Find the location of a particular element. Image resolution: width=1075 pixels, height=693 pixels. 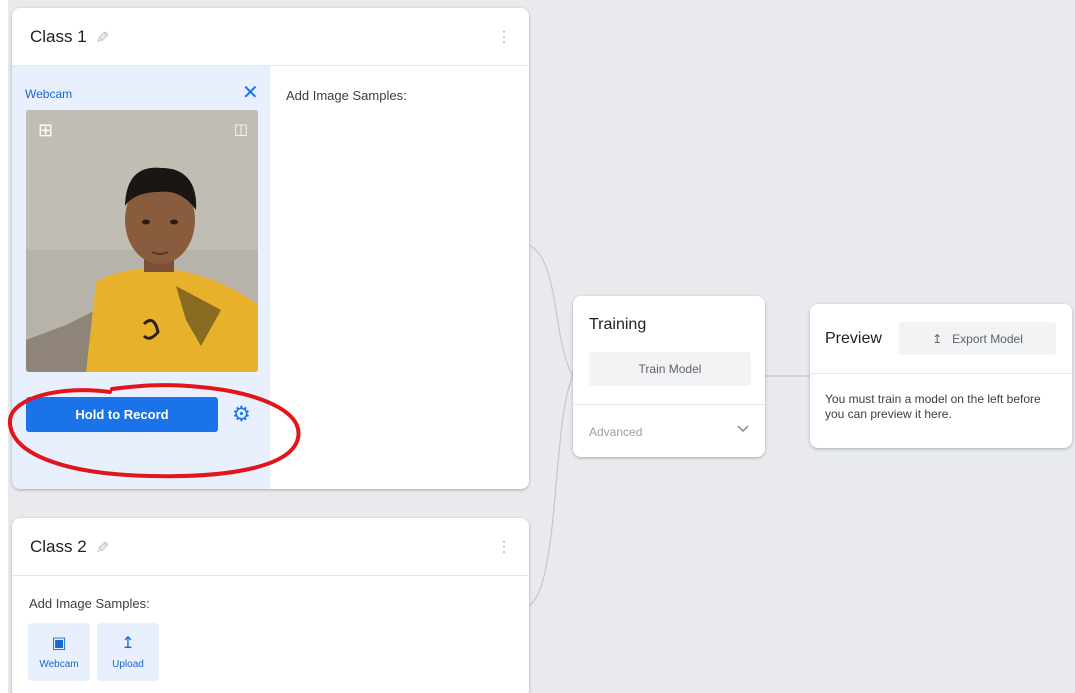

more-vert-icon: ⋯ is located at coordinates (503, 546).